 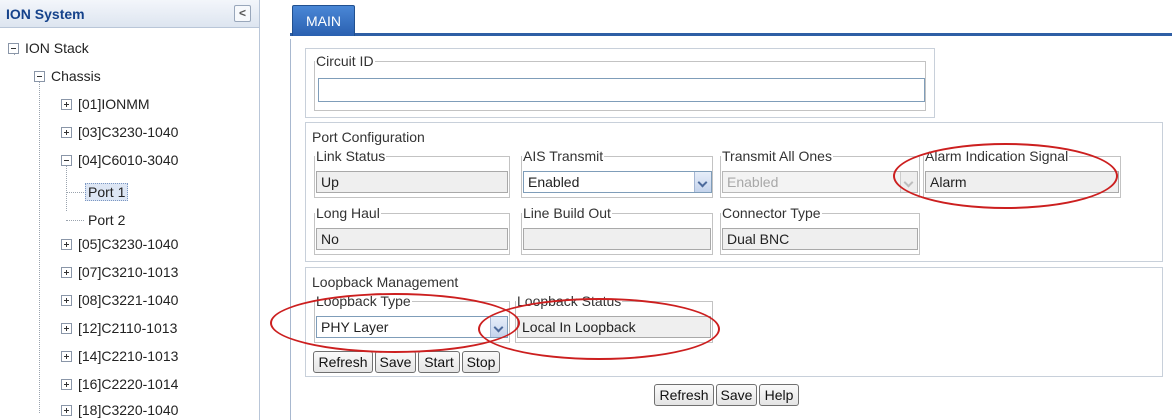 I want to click on transmit-all-ones-label: Transmit All Ones, so click(x=777, y=156).